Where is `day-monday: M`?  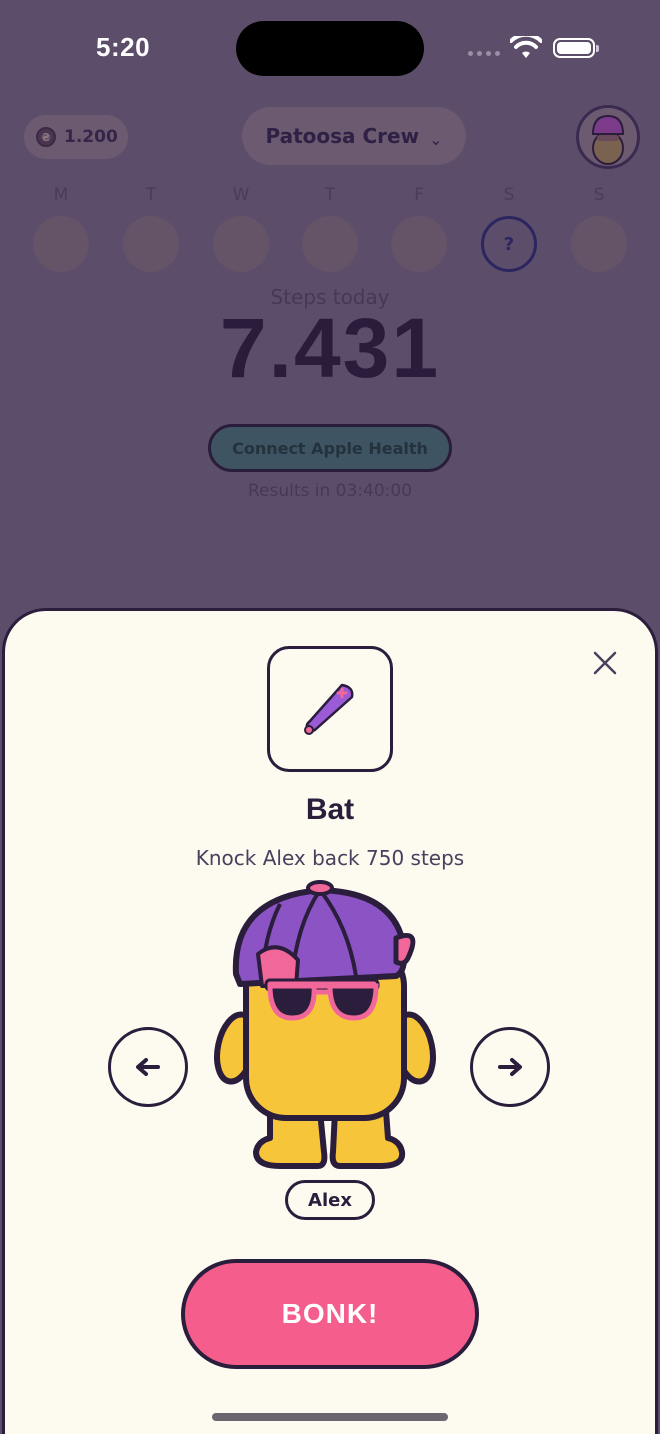 day-monday: M is located at coordinates (61, 228).